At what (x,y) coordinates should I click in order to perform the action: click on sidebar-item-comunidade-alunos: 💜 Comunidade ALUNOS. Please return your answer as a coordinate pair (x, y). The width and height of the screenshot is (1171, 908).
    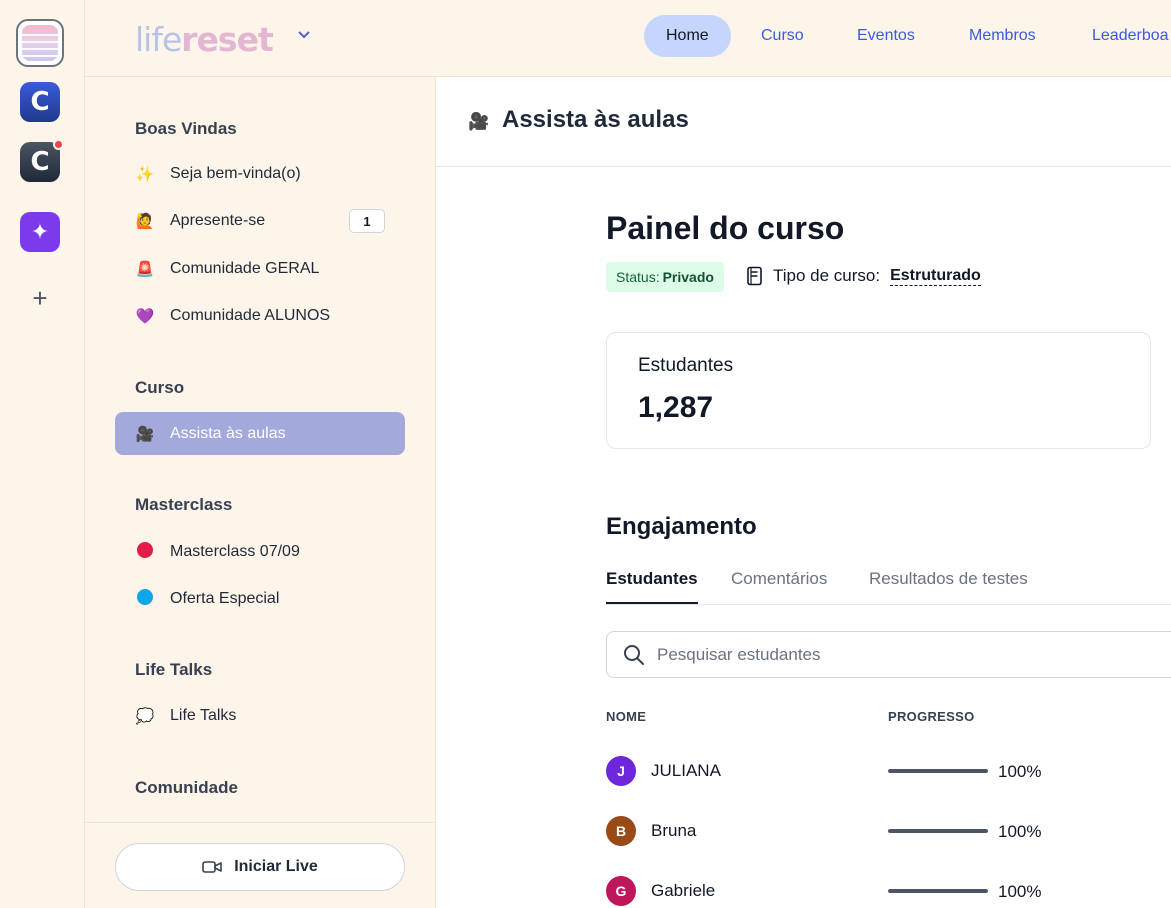
    Looking at the image, I should click on (260, 315).